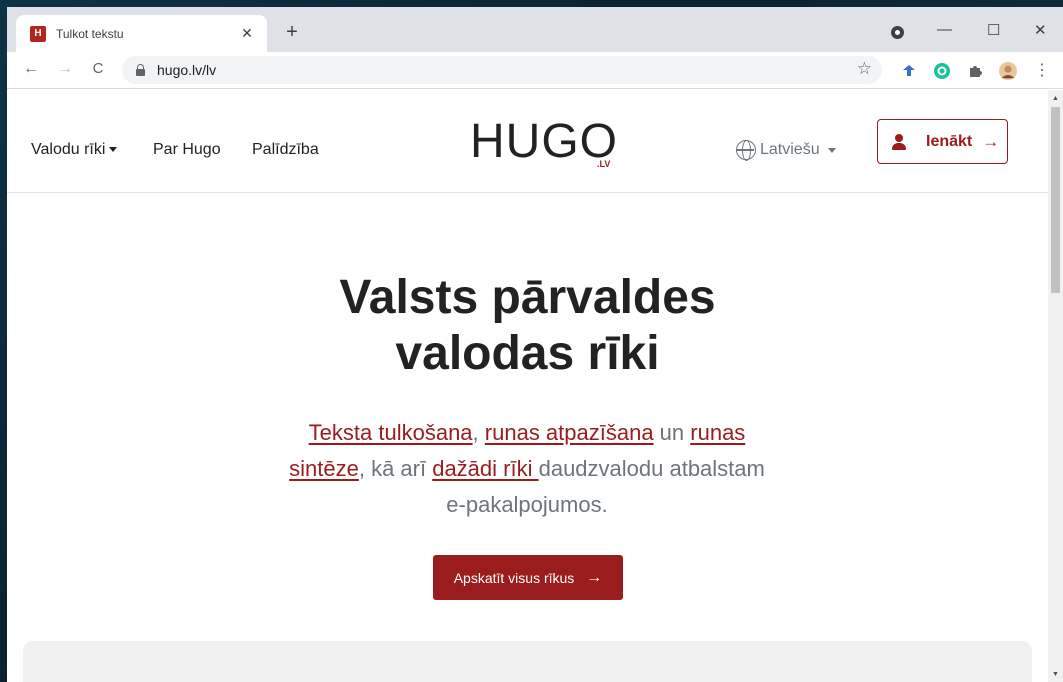  Describe the element at coordinates (502, 70) in the screenshot. I see `address-bar: hugo.lv/lv ☆` at that location.